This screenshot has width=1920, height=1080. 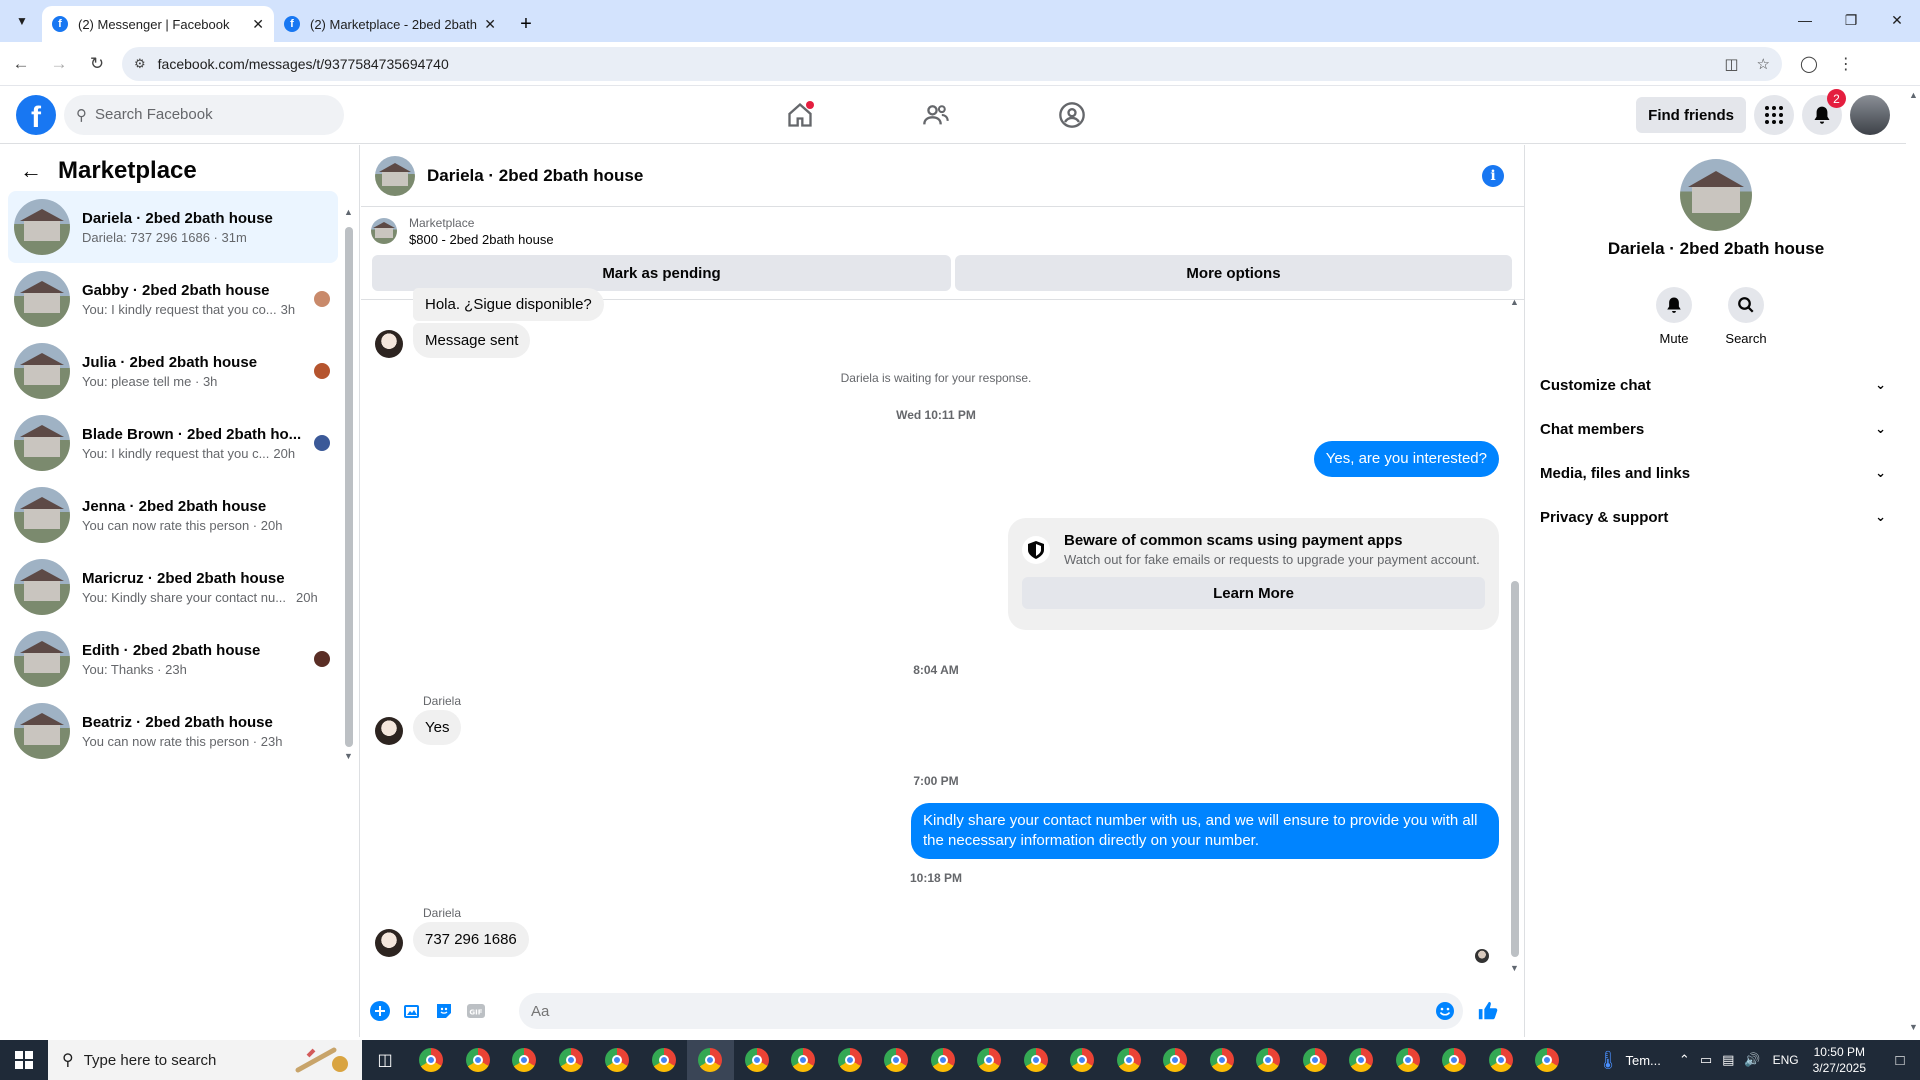 What do you see at coordinates (1253, 593) in the screenshot?
I see `learn-more-button: Learn More` at bounding box center [1253, 593].